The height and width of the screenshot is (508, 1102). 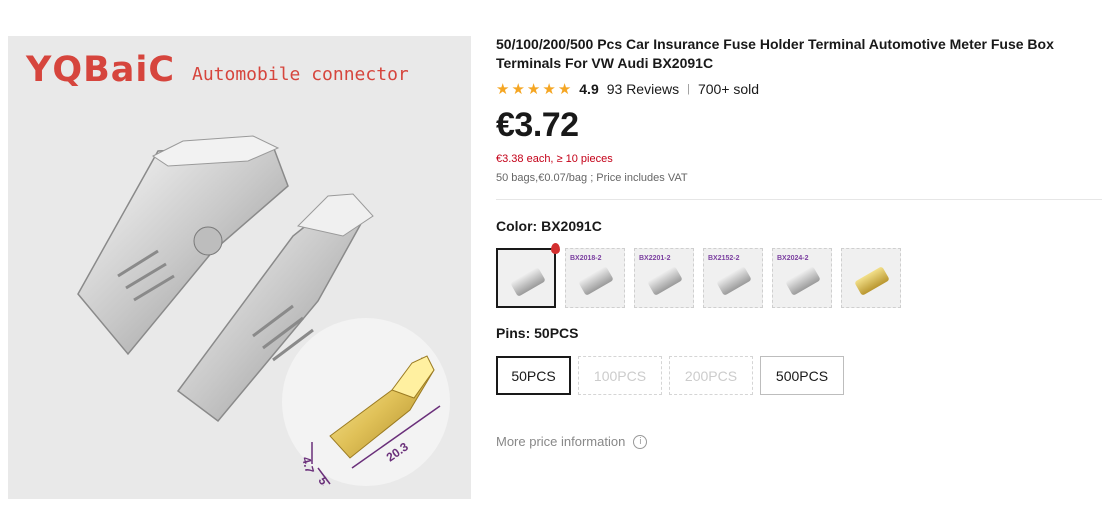 What do you see at coordinates (555, 248) in the screenshot?
I see `hot-icon` at bounding box center [555, 248].